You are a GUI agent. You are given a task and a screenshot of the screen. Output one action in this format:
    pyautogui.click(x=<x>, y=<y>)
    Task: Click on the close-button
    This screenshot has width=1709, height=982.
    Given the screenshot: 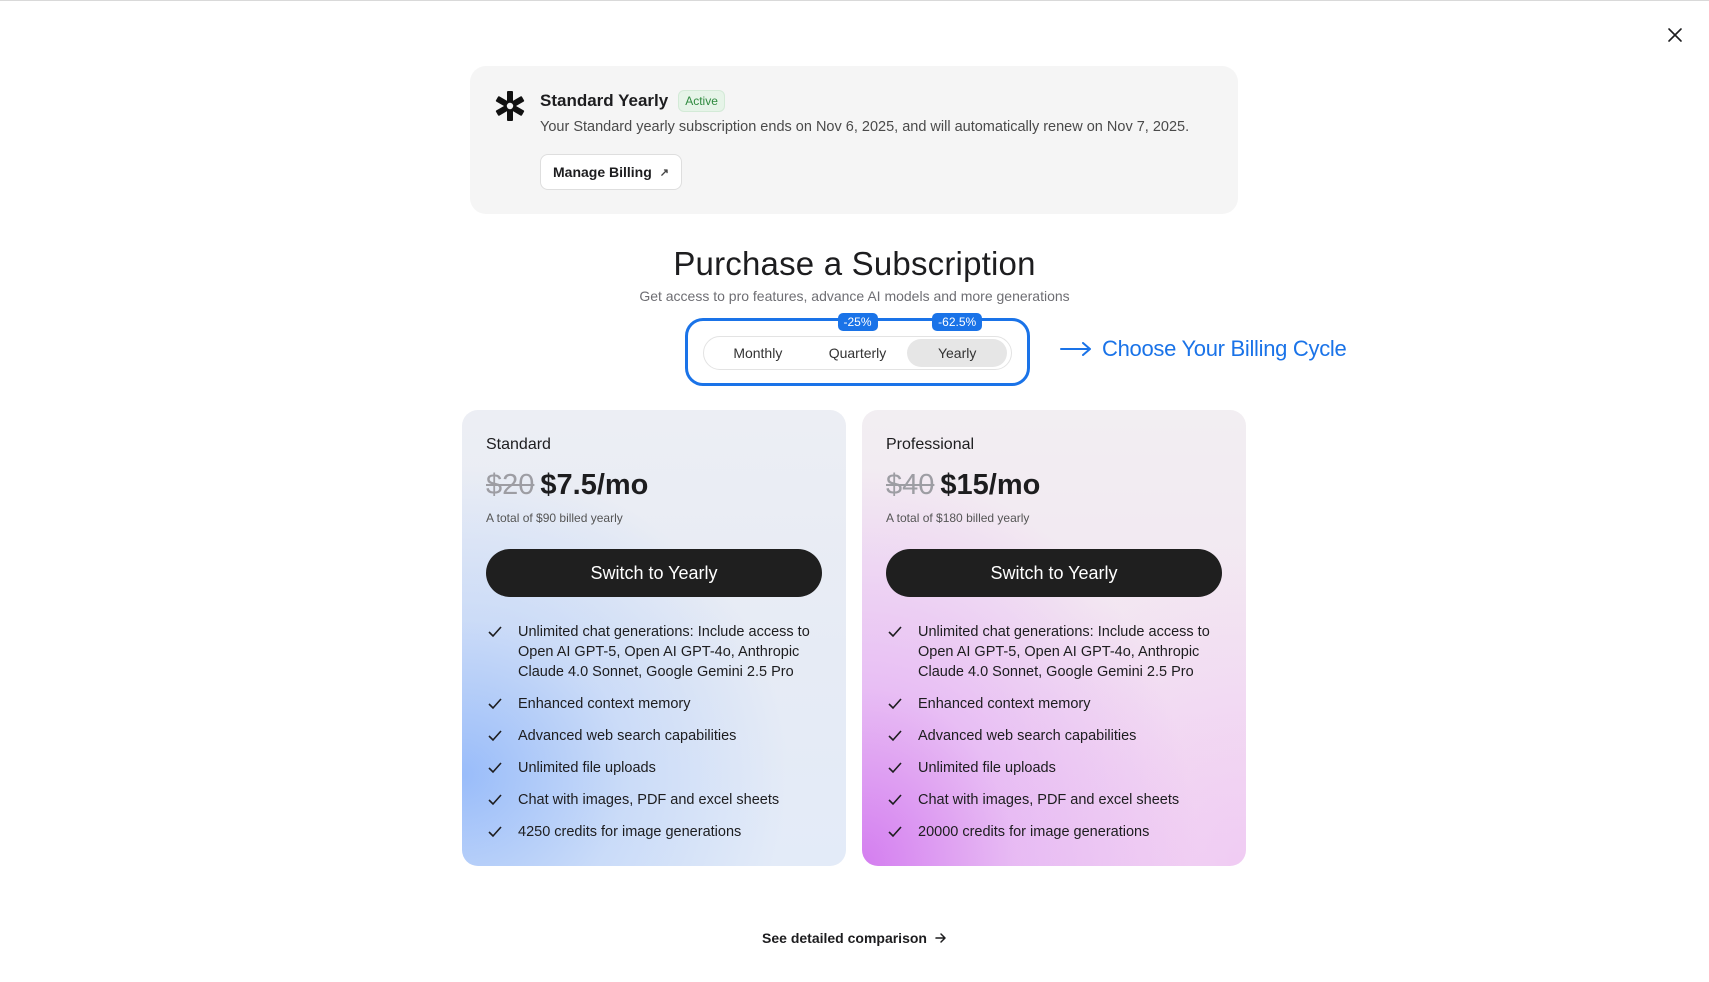 What is the action you would take?
    pyautogui.click(x=1675, y=35)
    